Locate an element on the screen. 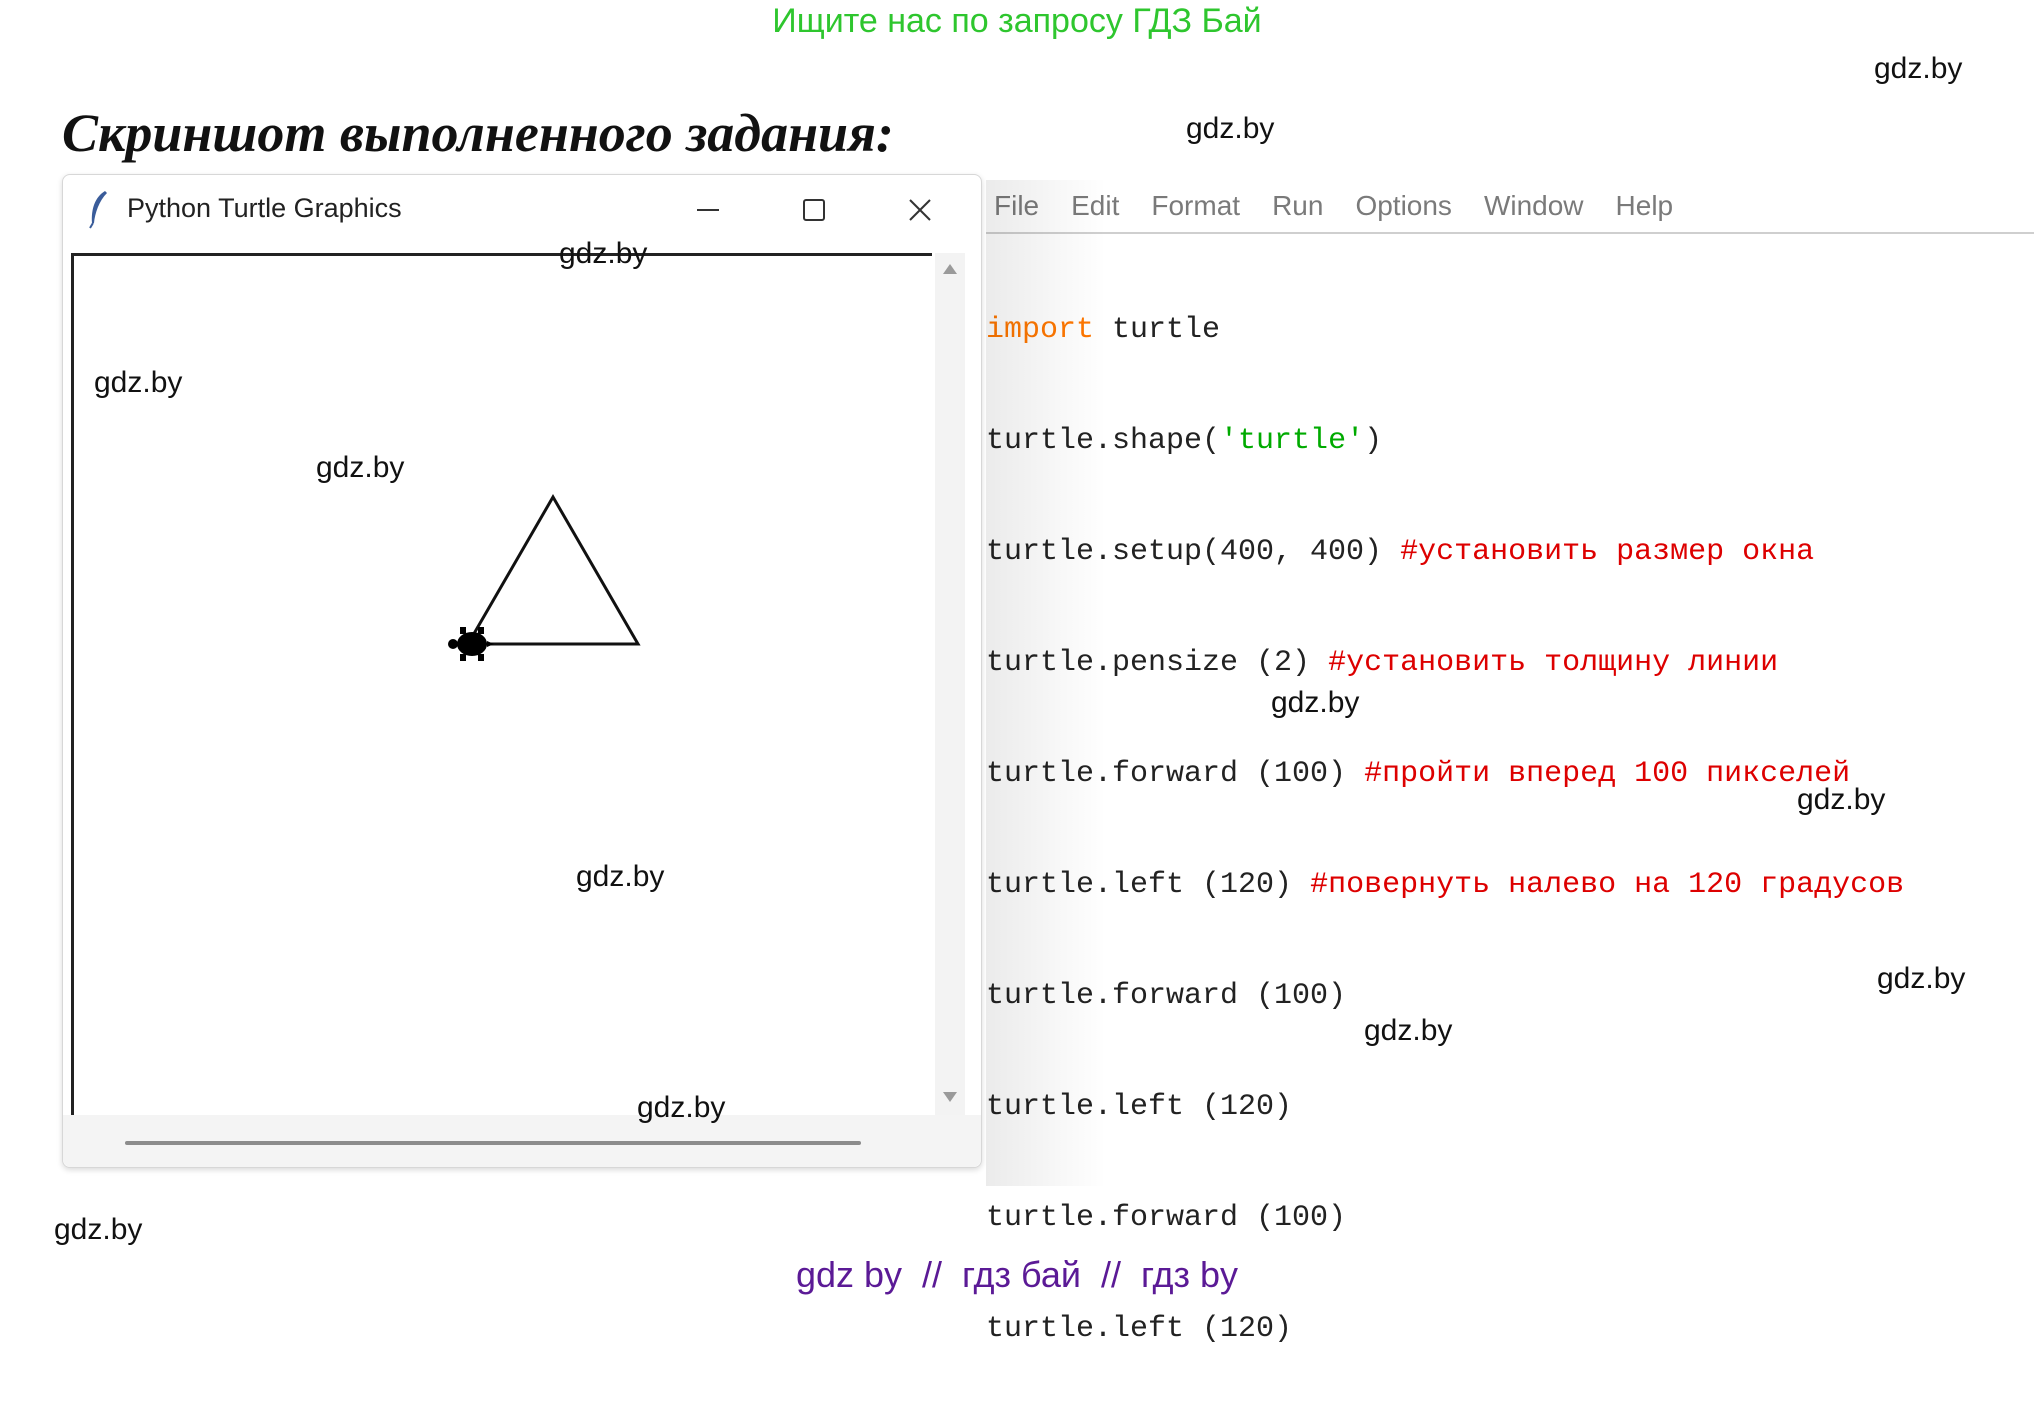 The width and height of the screenshot is (2034, 1422). turtle-window-title: Python Turtle Graphics is located at coordinates (264, 208).